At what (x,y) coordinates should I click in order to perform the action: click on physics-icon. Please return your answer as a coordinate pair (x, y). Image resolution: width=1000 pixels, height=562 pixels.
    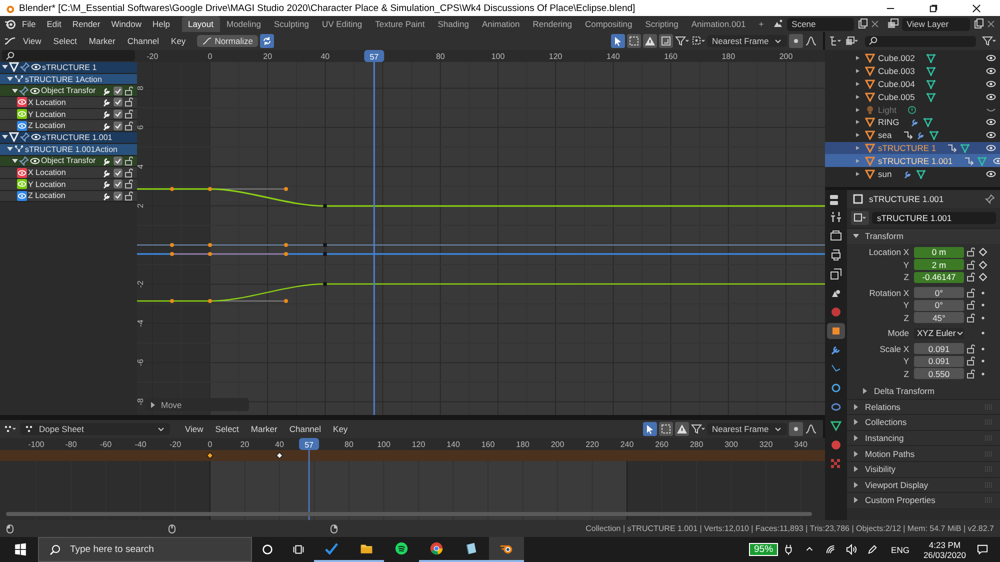
    Looking at the image, I should click on (836, 388).